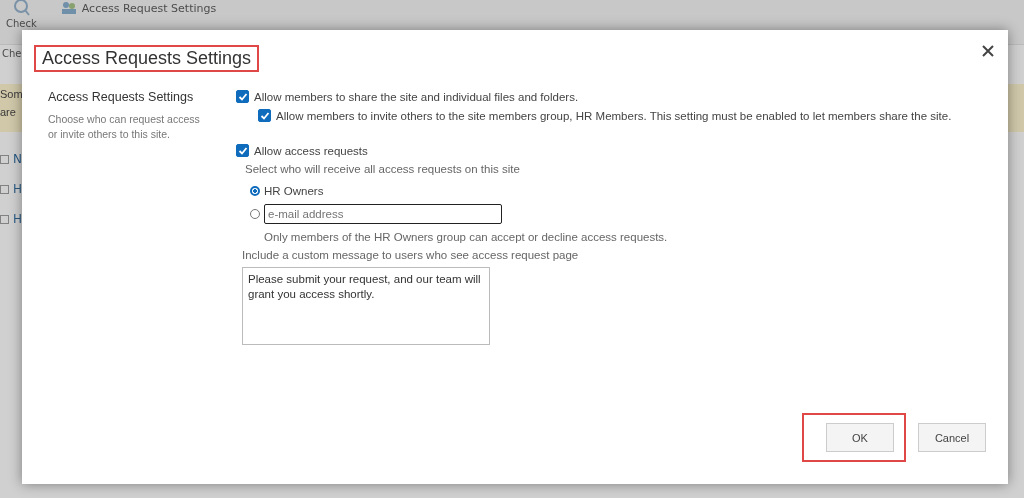  I want to click on radio-button, so click(255, 191).